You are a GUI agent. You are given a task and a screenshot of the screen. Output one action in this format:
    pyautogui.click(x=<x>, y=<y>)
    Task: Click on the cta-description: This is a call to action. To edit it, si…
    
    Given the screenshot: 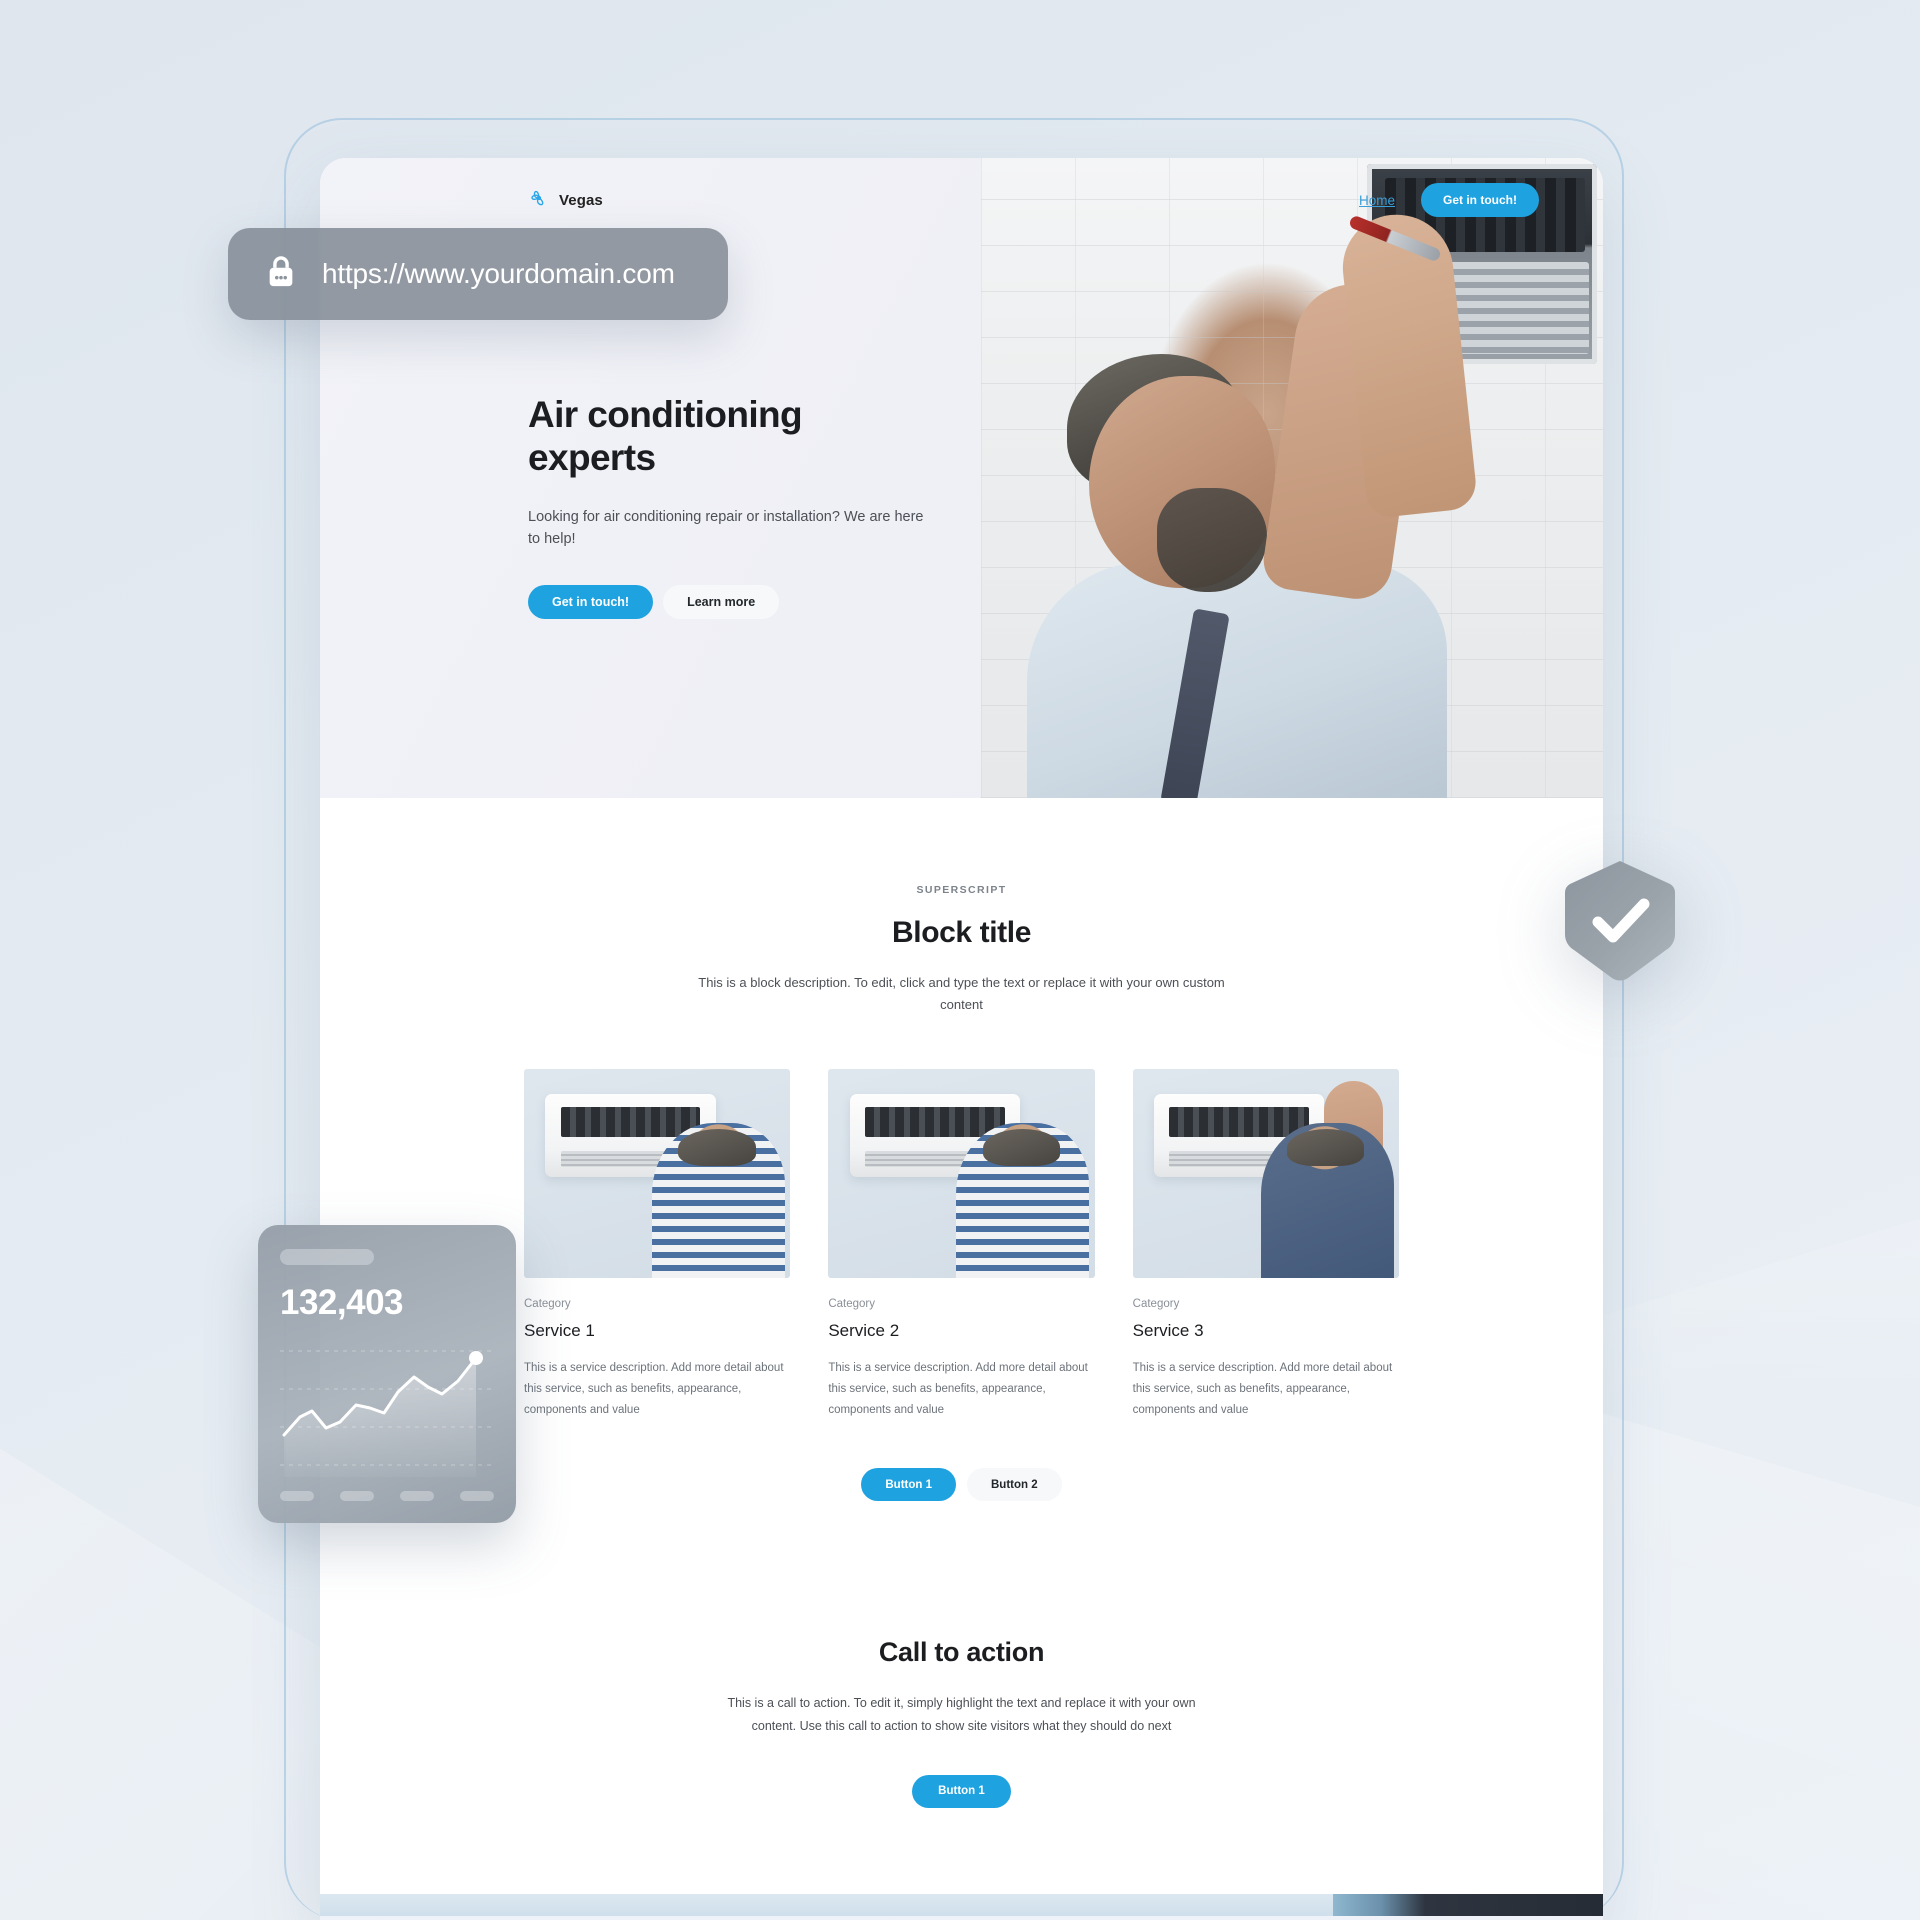 What is the action you would take?
    pyautogui.click(x=961, y=1714)
    